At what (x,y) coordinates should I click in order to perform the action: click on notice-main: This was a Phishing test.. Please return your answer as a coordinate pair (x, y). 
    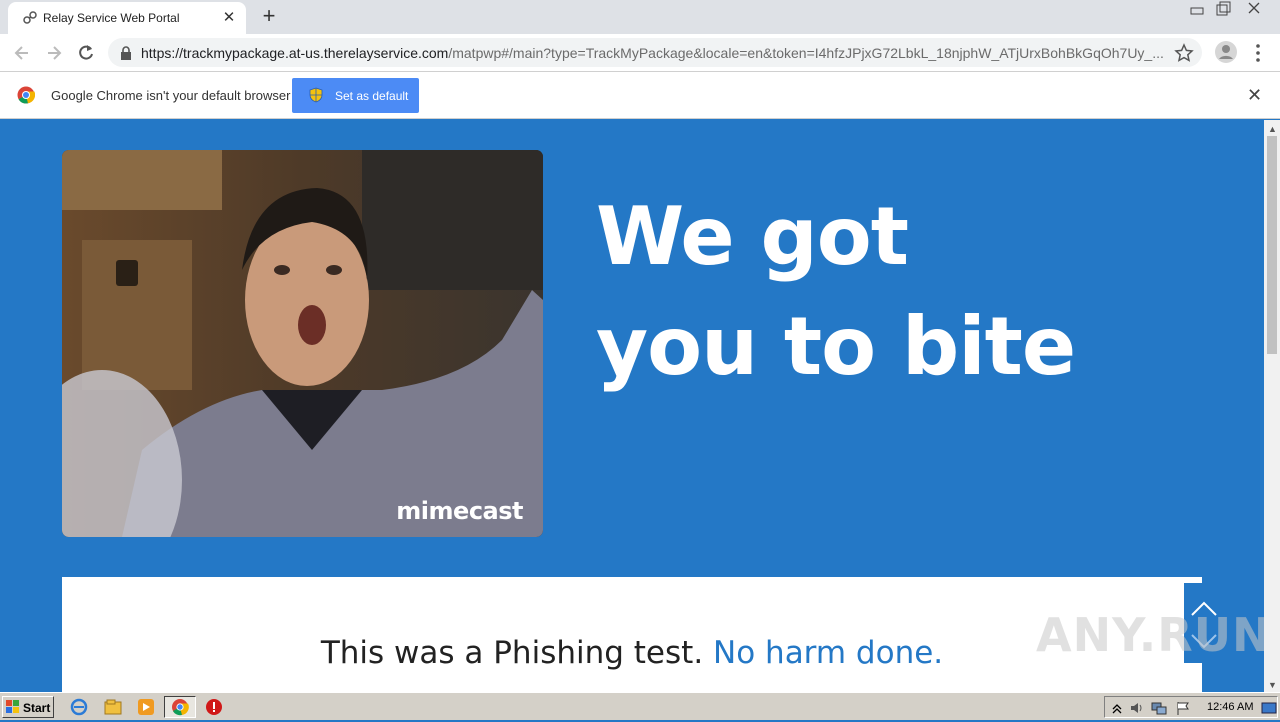
    Looking at the image, I should click on (512, 653).